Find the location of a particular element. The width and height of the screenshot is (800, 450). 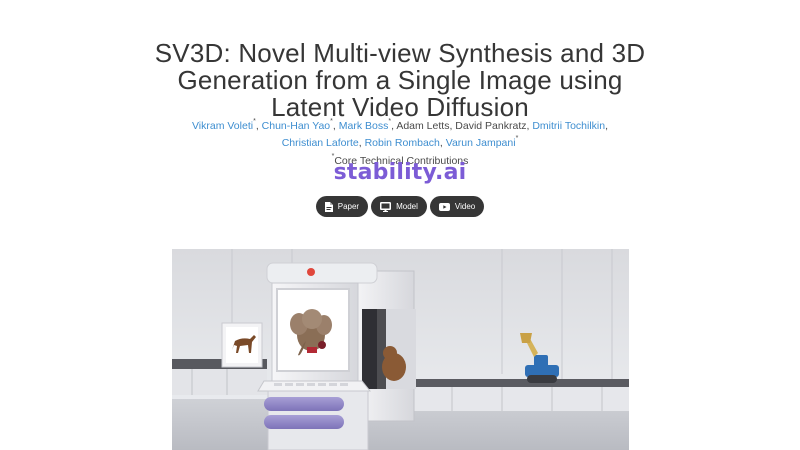

file-pdf-icon is located at coordinates (328, 206).